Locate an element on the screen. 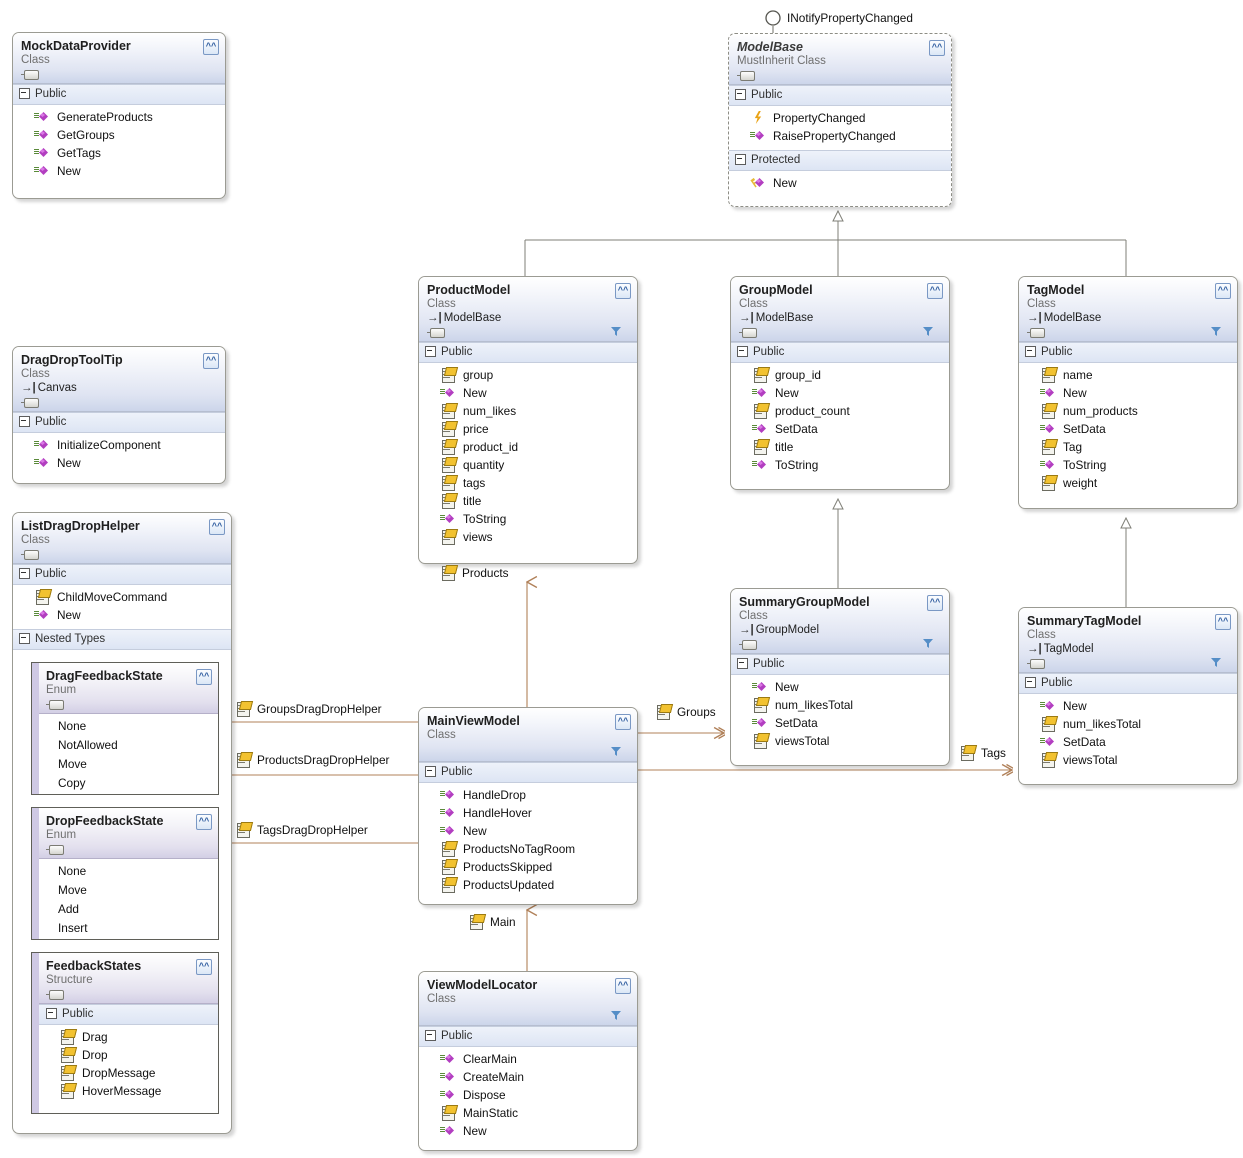 Image resolution: width=1243 pixels, height=1158 pixels. member-row: price is located at coordinates (528, 429).